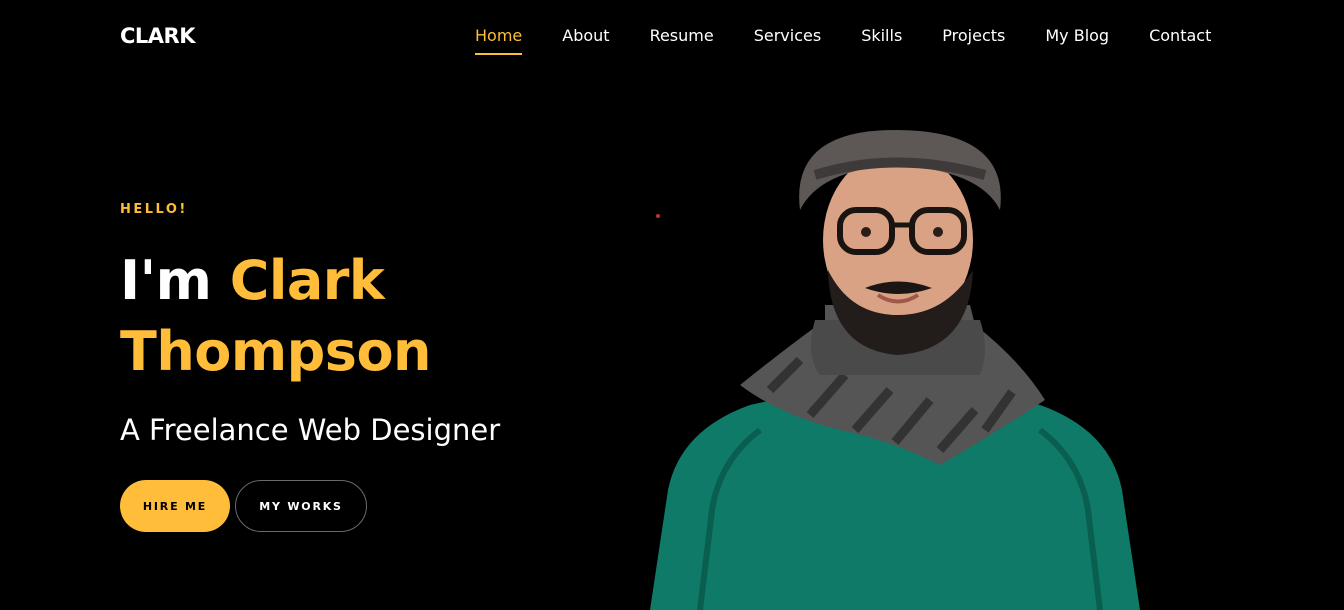 This screenshot has height=610, width=1344. What do you see at coordinates (787, 40) in the screenshot?
I see `nav-item-services: Services` at bounding box center [787, 40].